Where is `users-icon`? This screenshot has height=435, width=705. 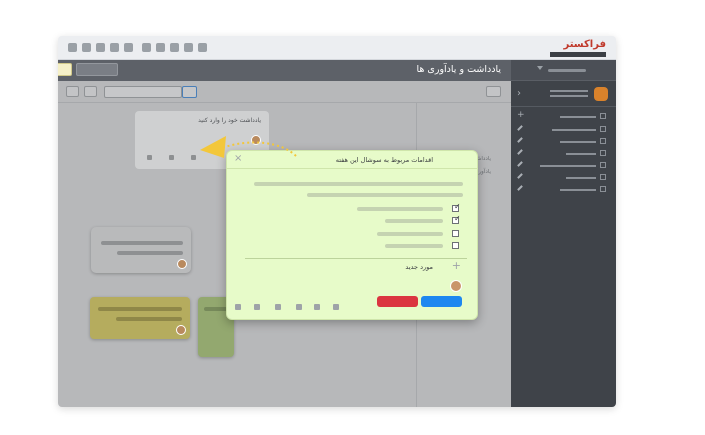 users-icon is located at coordinates (317, 307).